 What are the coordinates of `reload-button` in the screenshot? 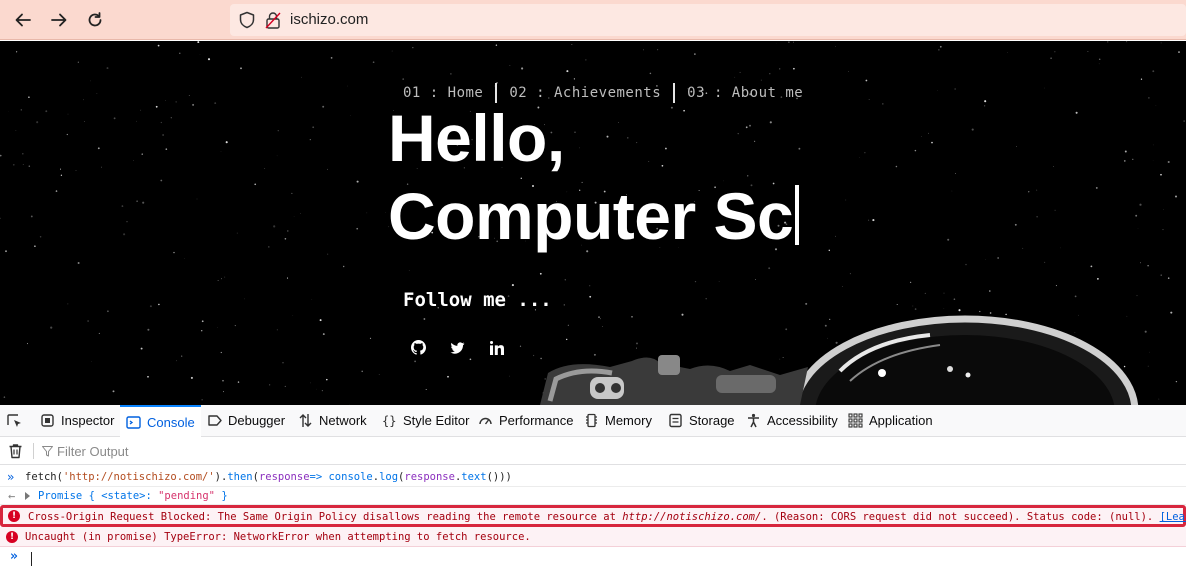 It's located at (95, 20).